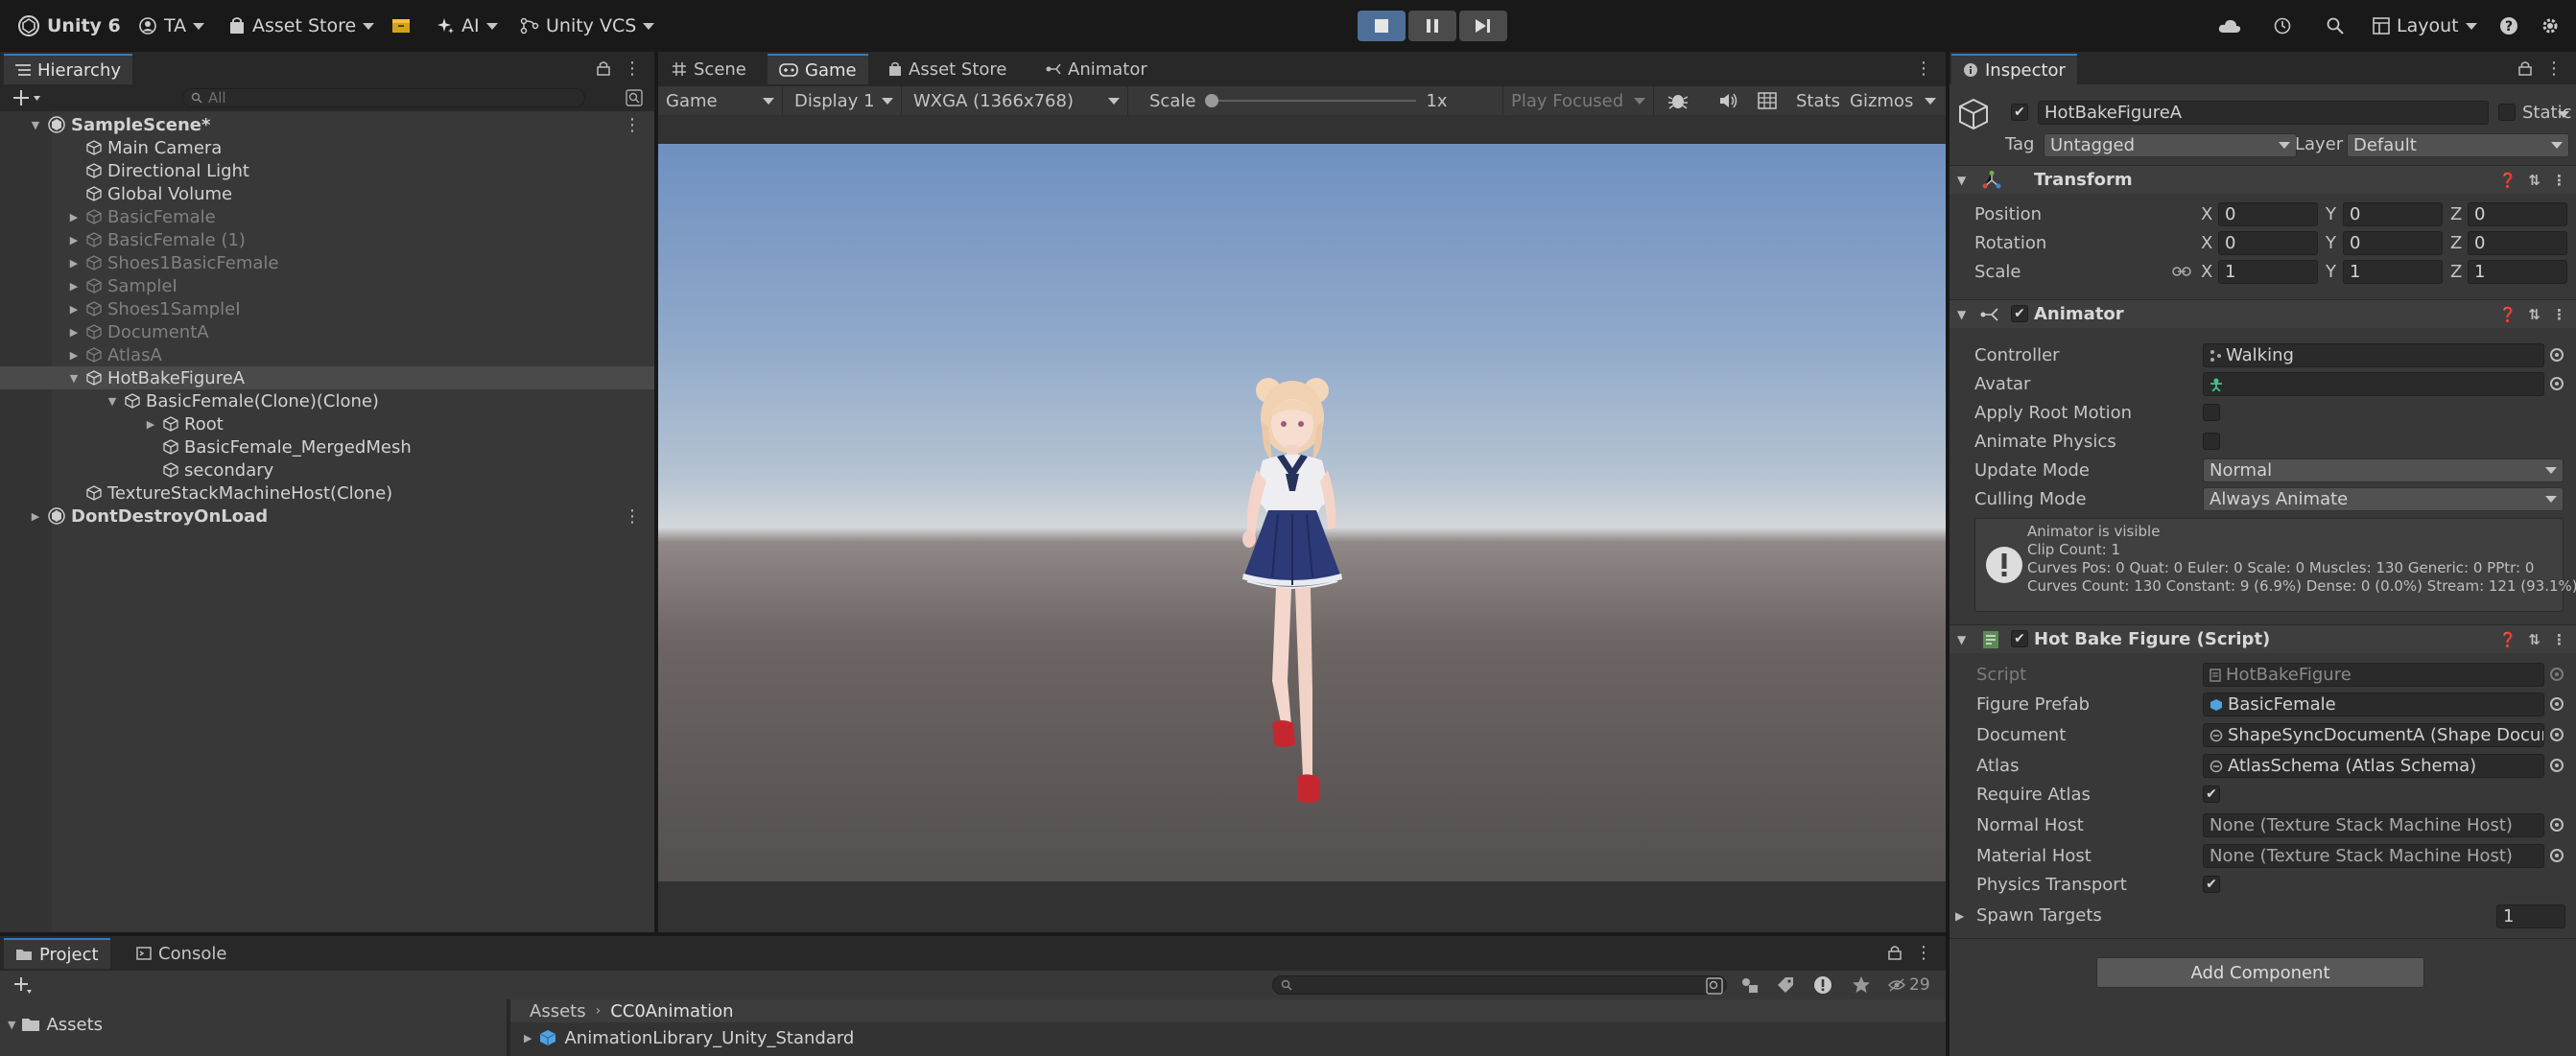 The width and height of the screenshot is (2576, 1056). Describe the element at coordinates (1786, 985) in the screenshot. I see `label-tag-icon` at that location.